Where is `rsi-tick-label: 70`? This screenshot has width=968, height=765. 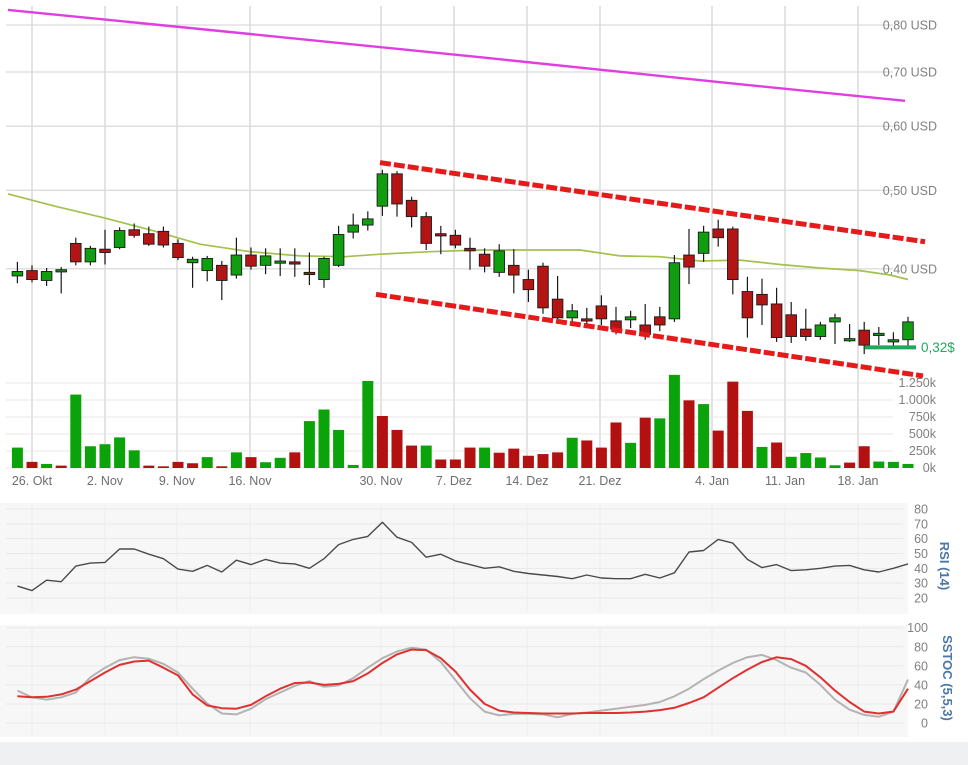 rsi-tick-label: 70 is located at coordinates (921, 524).